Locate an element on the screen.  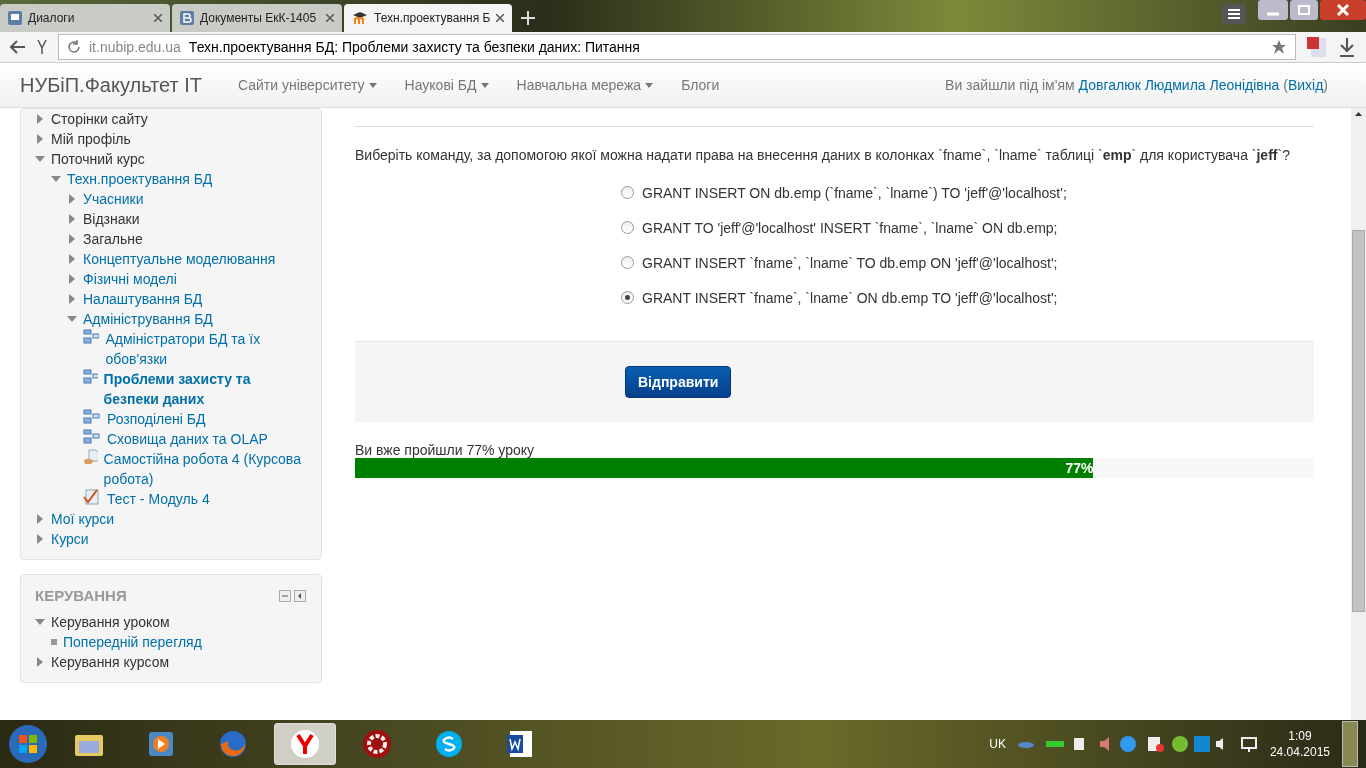
answer-option: GRANT INSERT `fname`, `lname` TO db.emp ON 'jeff'@'localhost'; is located at coordinates (967, 262).